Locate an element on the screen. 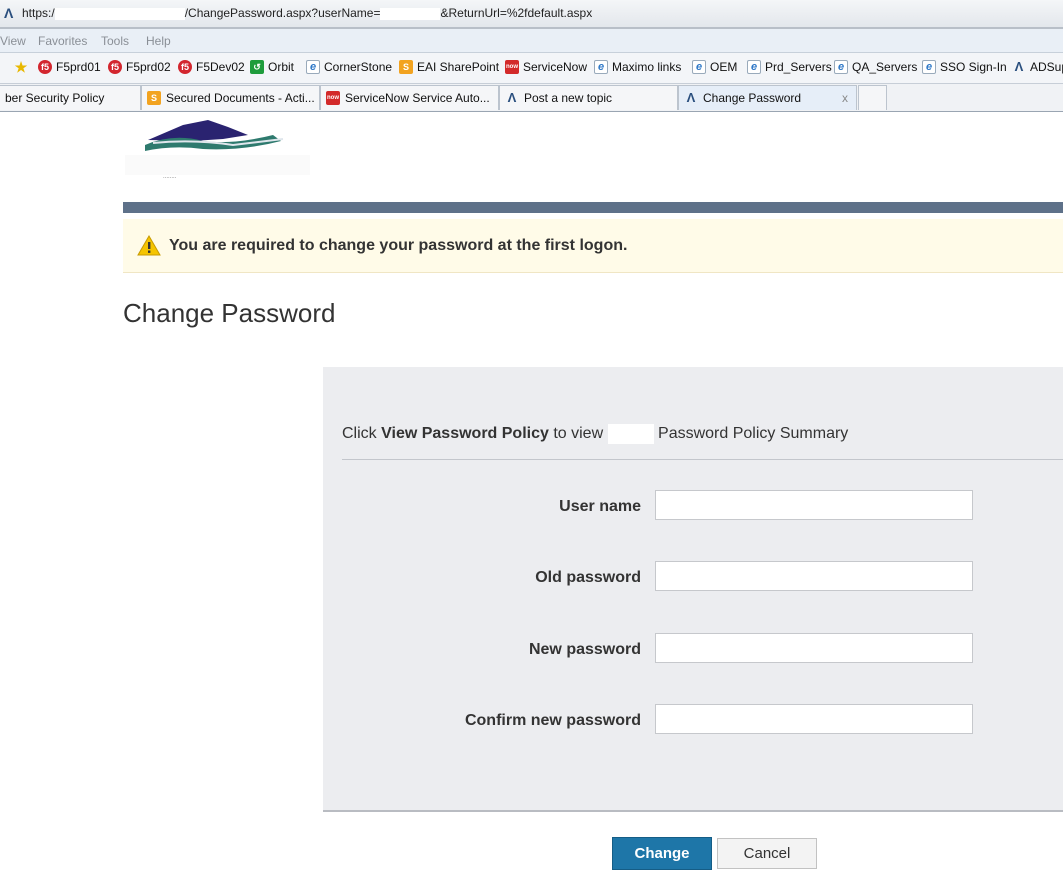  header-banner is located at coordinates (593, 207).